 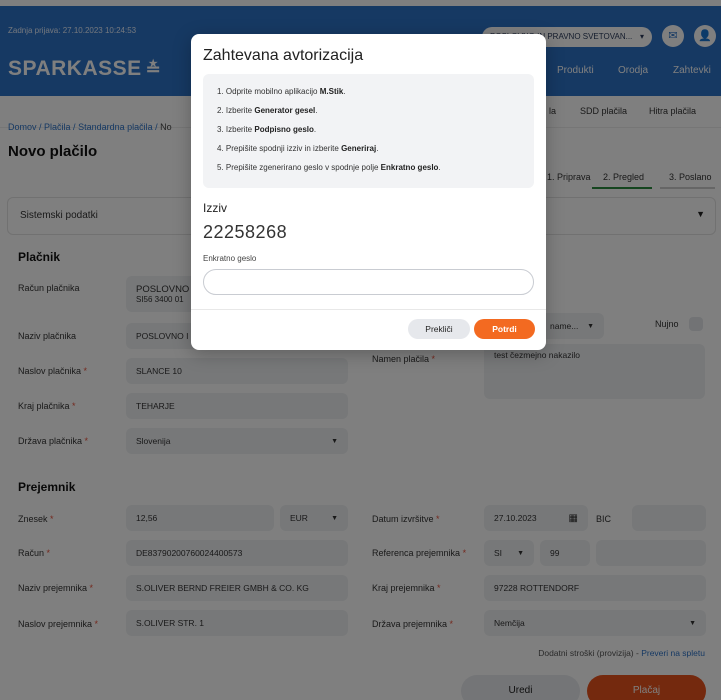 I want to click on instruction-step: 1. Odprite mobilno aplikacijo M.Stik., so click(x=281, y=91).